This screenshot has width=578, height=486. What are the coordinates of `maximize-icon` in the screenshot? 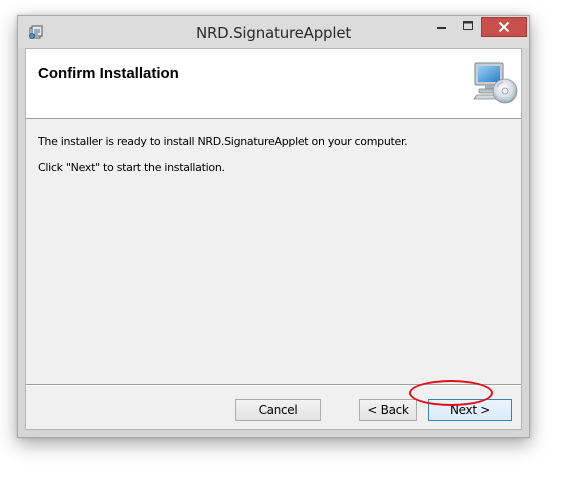 It's located at (468, 25).